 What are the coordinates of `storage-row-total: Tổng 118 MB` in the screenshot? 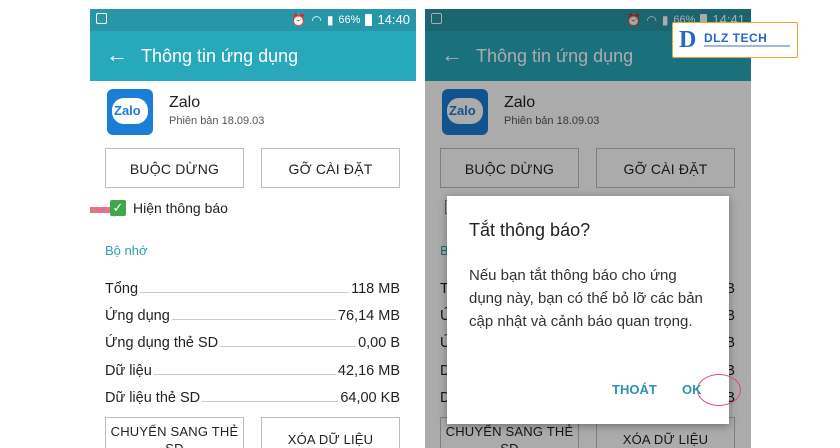 It's located at (252, 292).